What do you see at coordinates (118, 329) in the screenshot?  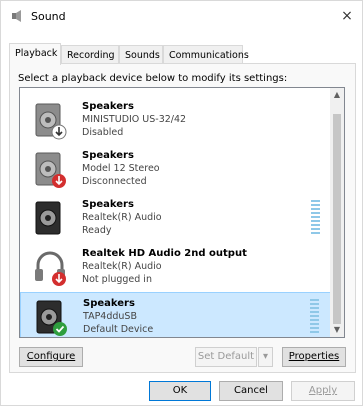 I see `device-status: Default Device` at bounding box center [118, 329].